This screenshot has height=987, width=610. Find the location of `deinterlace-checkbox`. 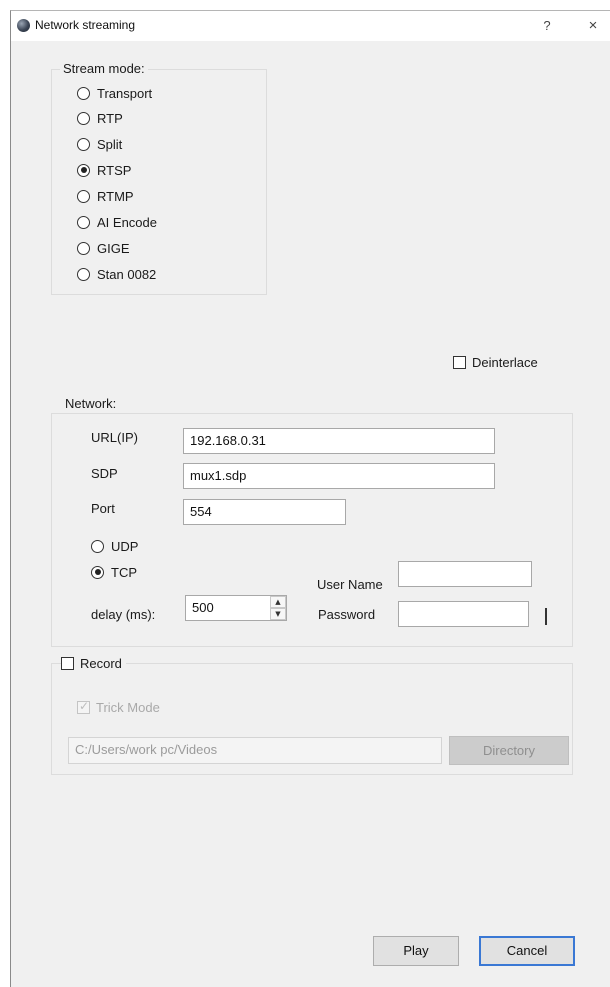

deinterlace-checkbox is located at coordinates (459, 362).